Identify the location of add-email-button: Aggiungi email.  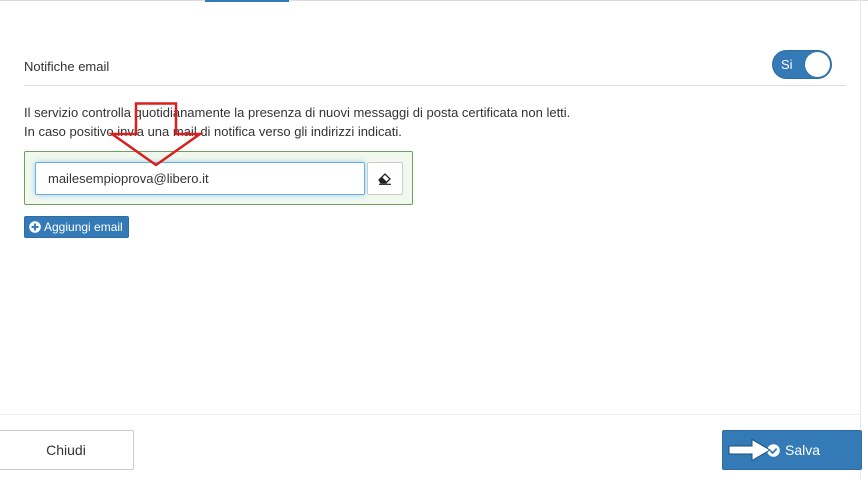
(76, 227).